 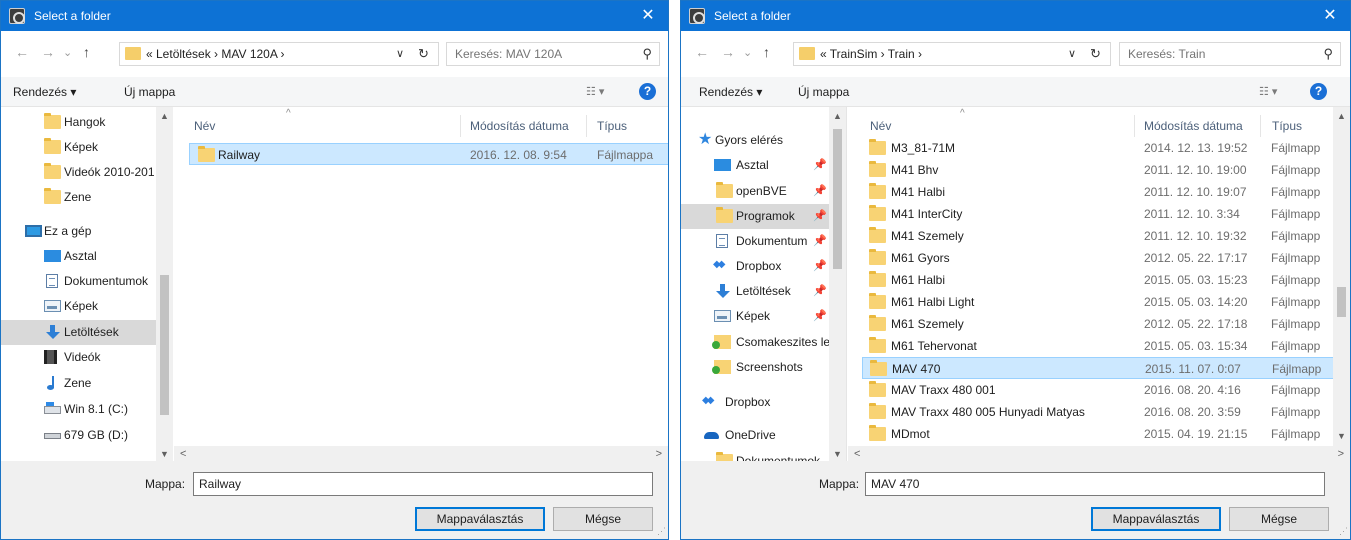 I want to click on sidebar-item-let-lt-sek: Letöltések 📌, so click(x=755, y=291).